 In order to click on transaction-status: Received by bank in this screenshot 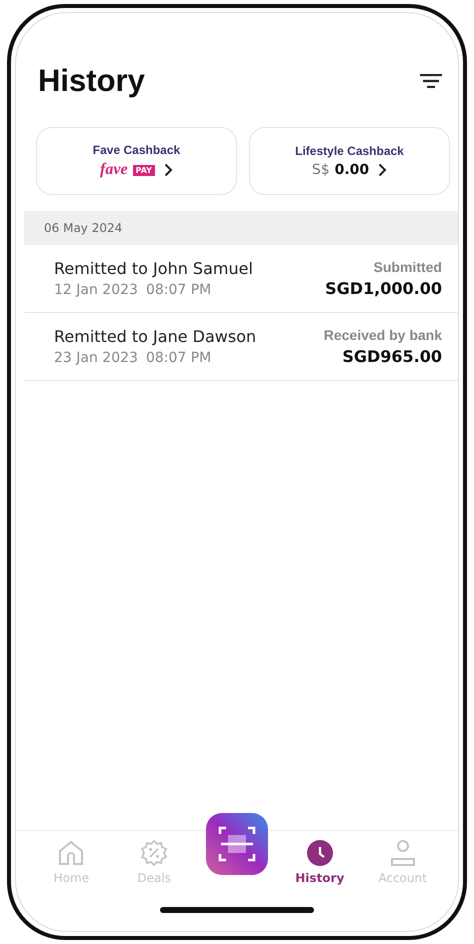, I will do `click(383, 335)`.